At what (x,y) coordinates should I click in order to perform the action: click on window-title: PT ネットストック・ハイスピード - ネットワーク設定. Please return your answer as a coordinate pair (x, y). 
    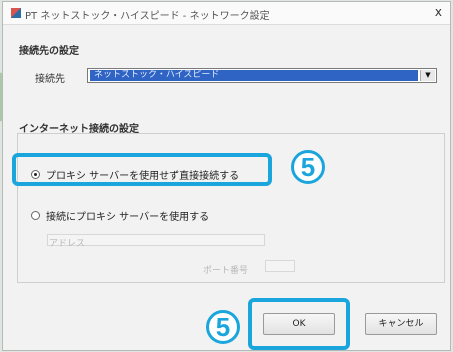
    Looking at the image, I should click on (147, 16).